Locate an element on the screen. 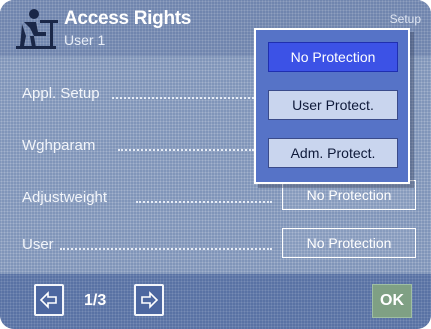 Image resolution: width=431 pixels, height=329 pixels. previous-page-button is located at coordinates (49, 300).